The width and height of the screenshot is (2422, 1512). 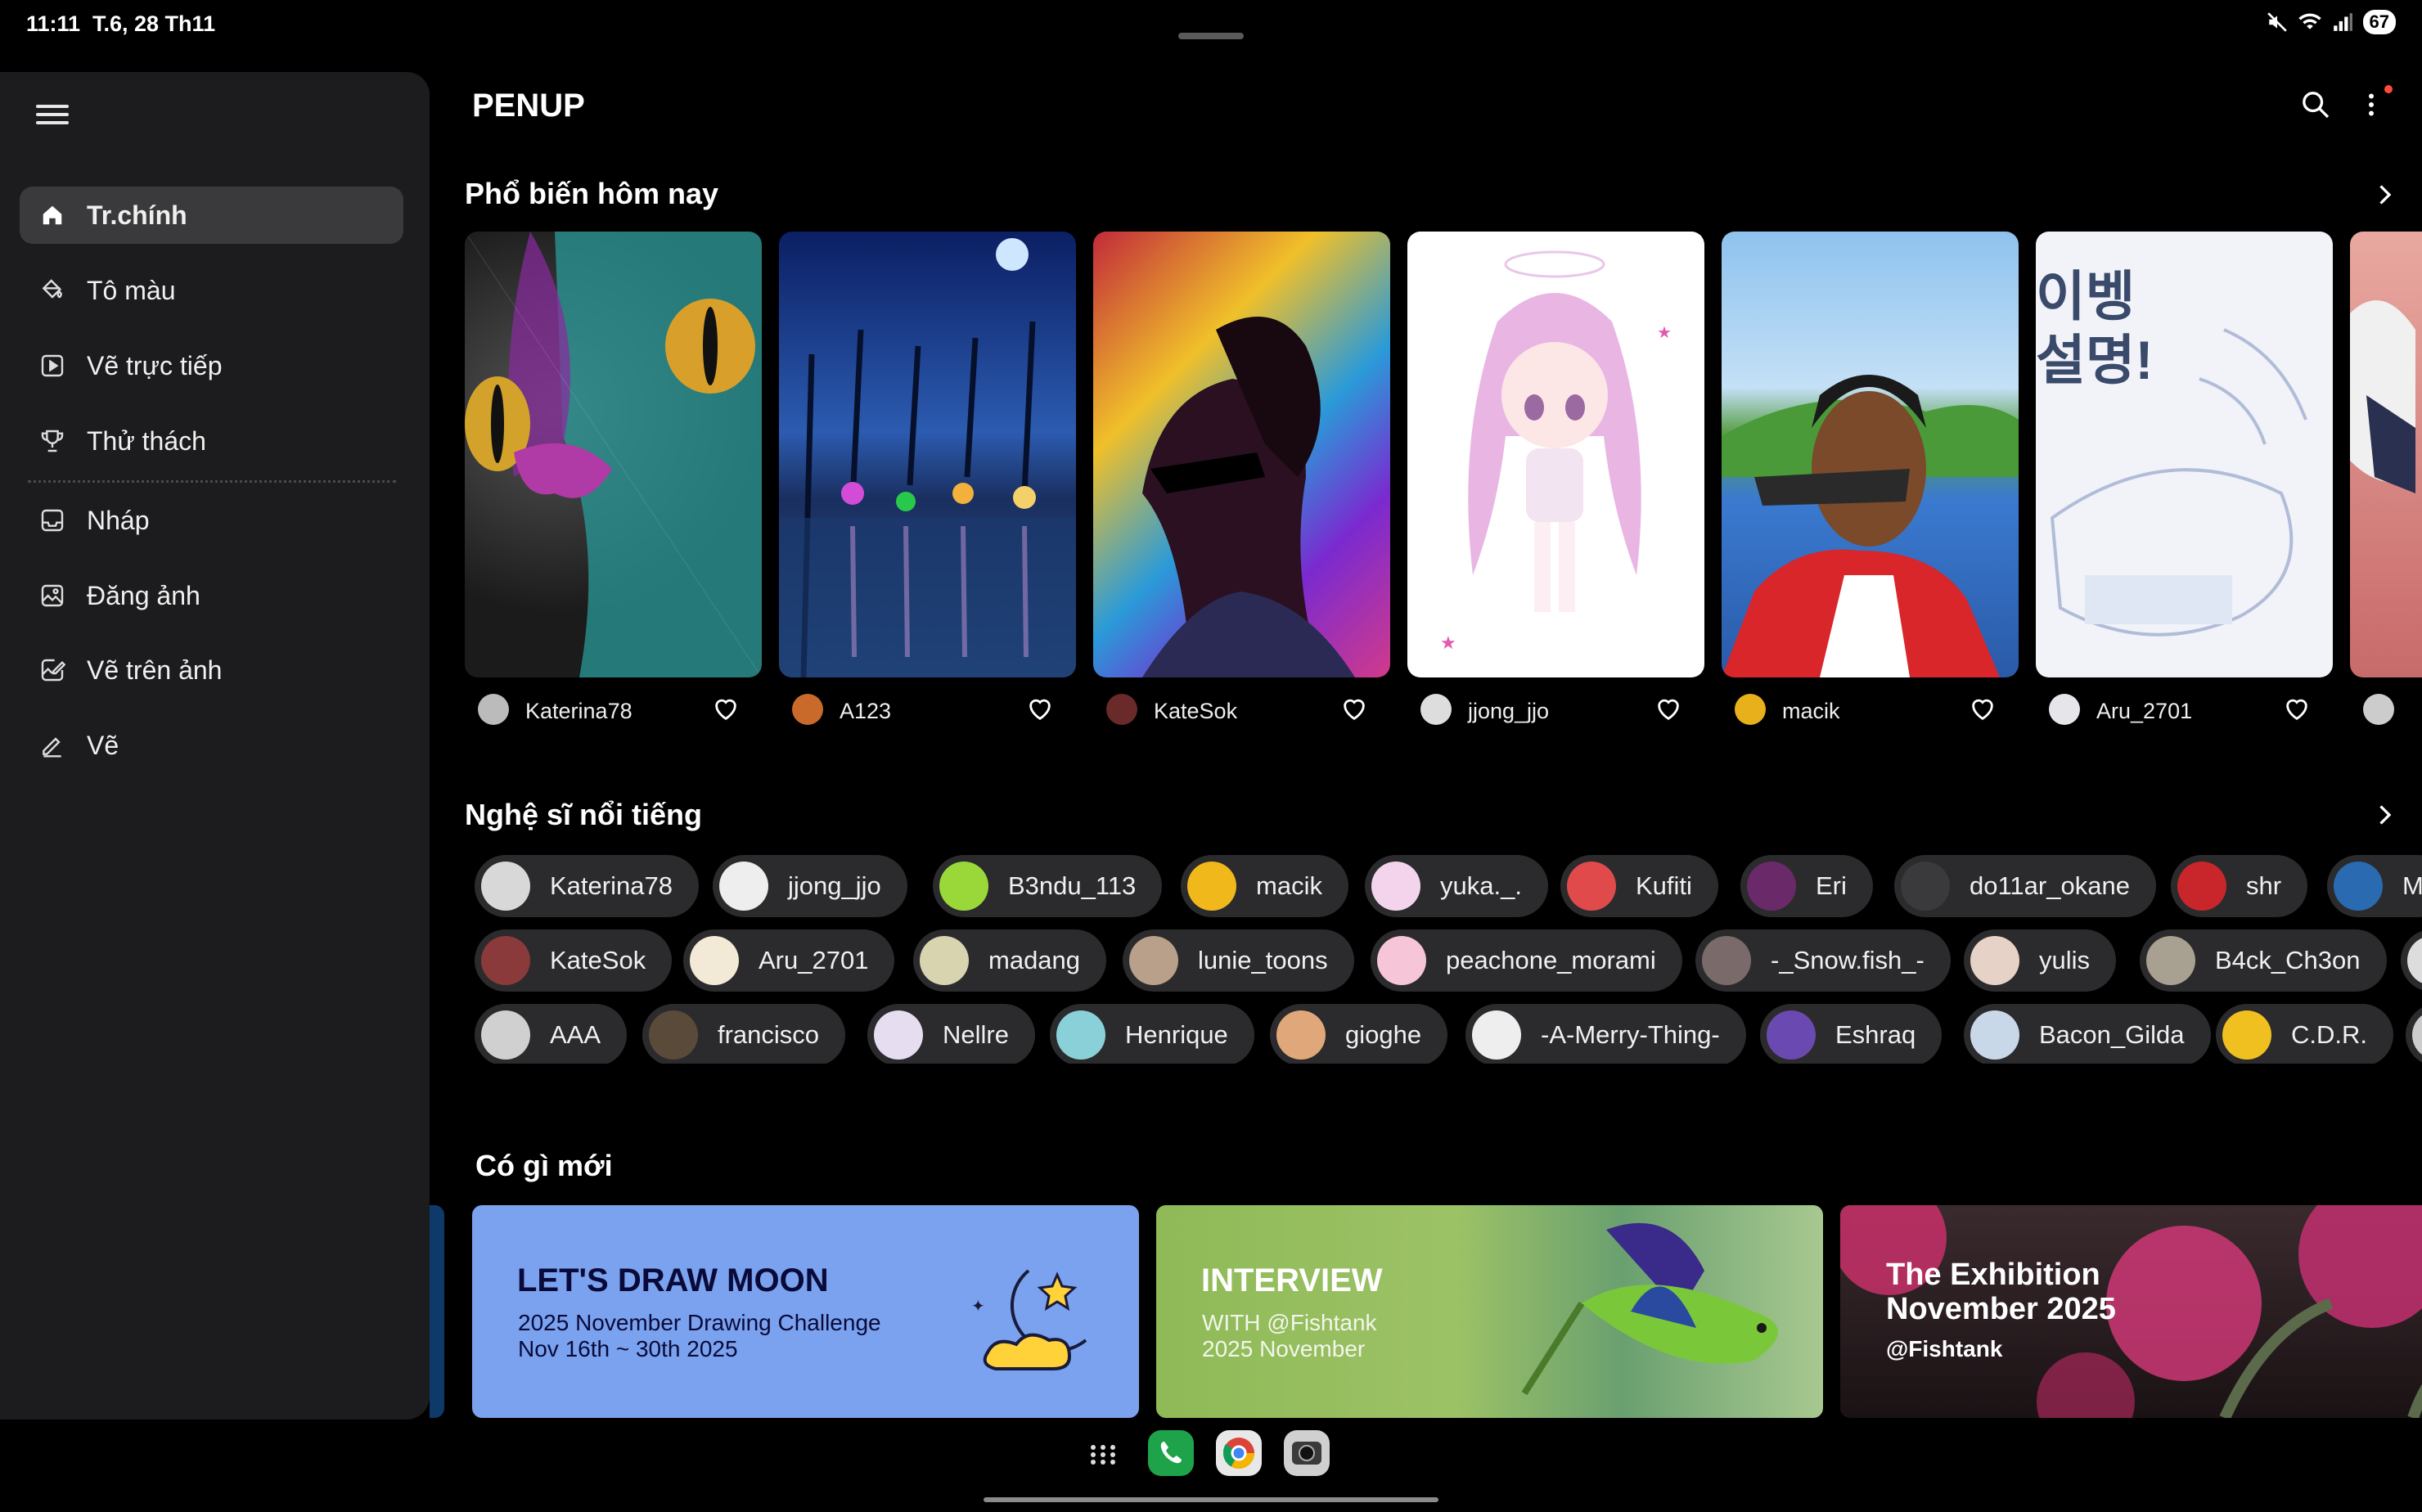 I want to click on artist-chip: Eshraq, so click(x=1851, y=1034).